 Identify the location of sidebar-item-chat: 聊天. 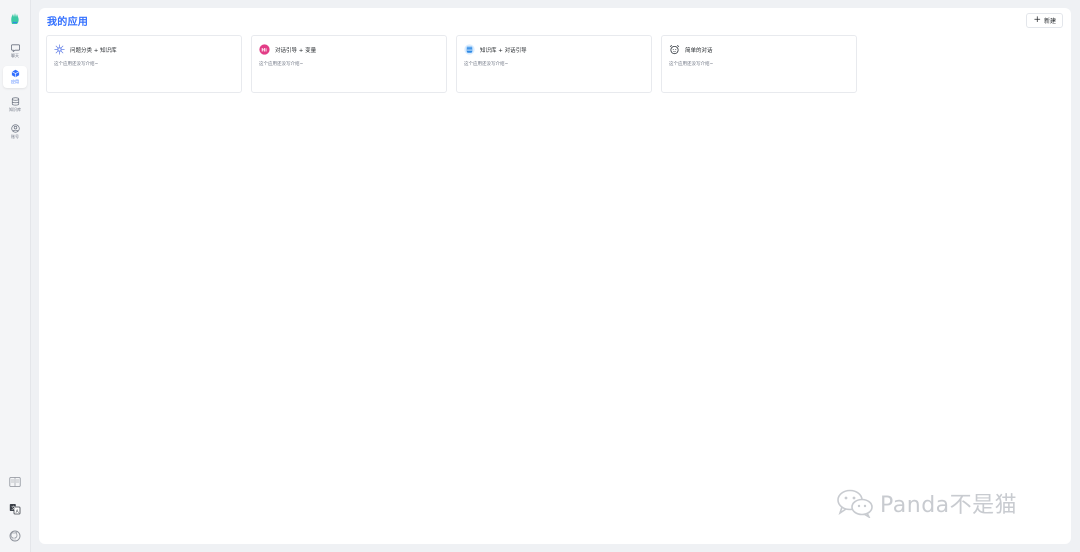
(15, 51).